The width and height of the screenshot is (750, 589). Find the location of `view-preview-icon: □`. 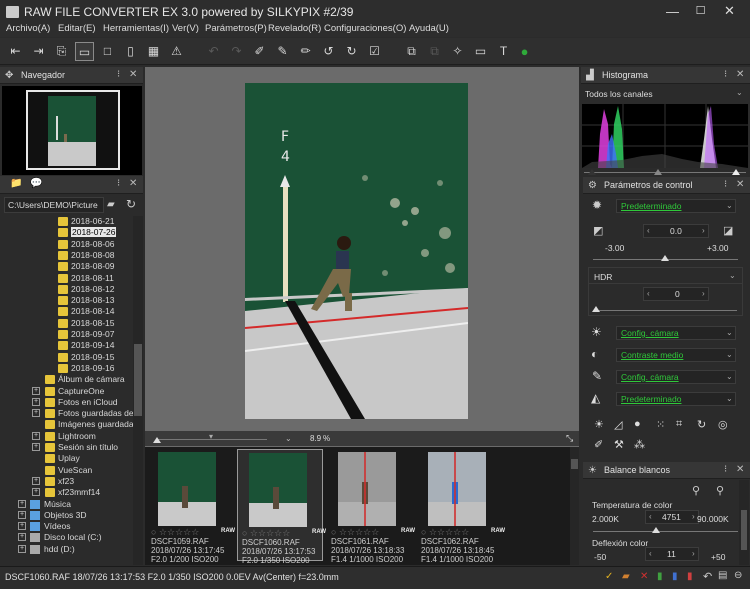

view-preview-icon: □ is located at coordinates (107, 51).